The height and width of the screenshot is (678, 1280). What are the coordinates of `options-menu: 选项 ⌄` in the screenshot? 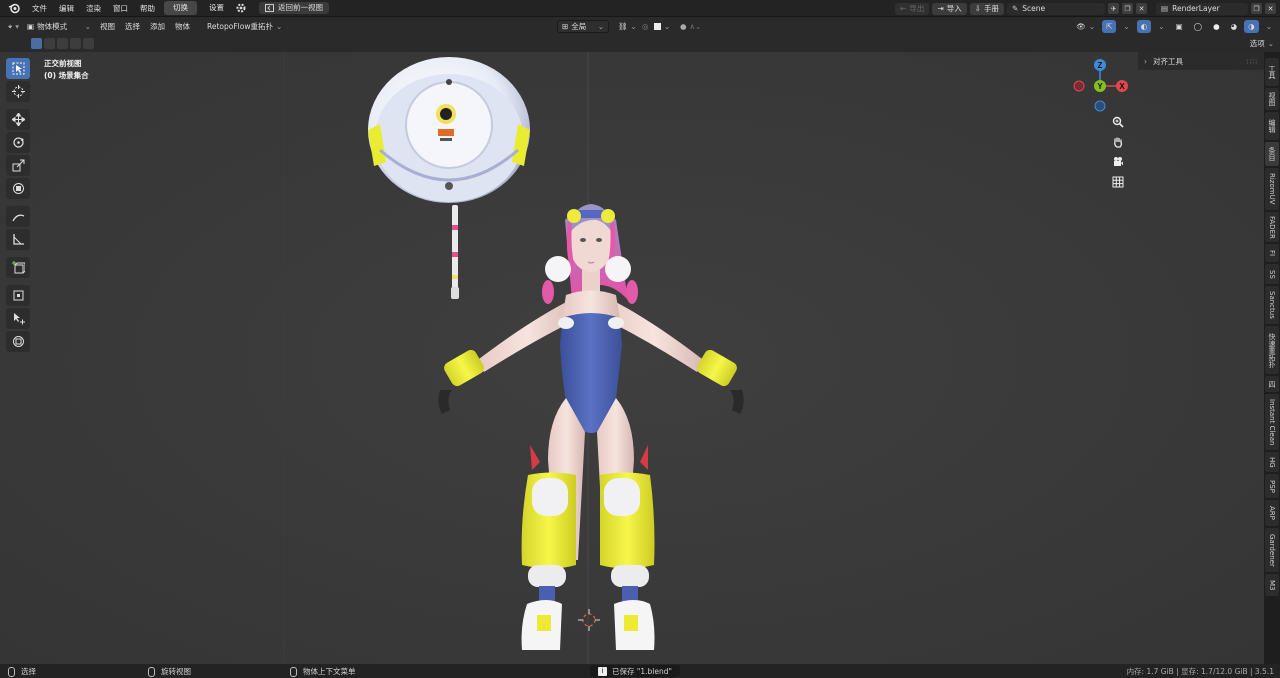 It's located at (1262, 43).